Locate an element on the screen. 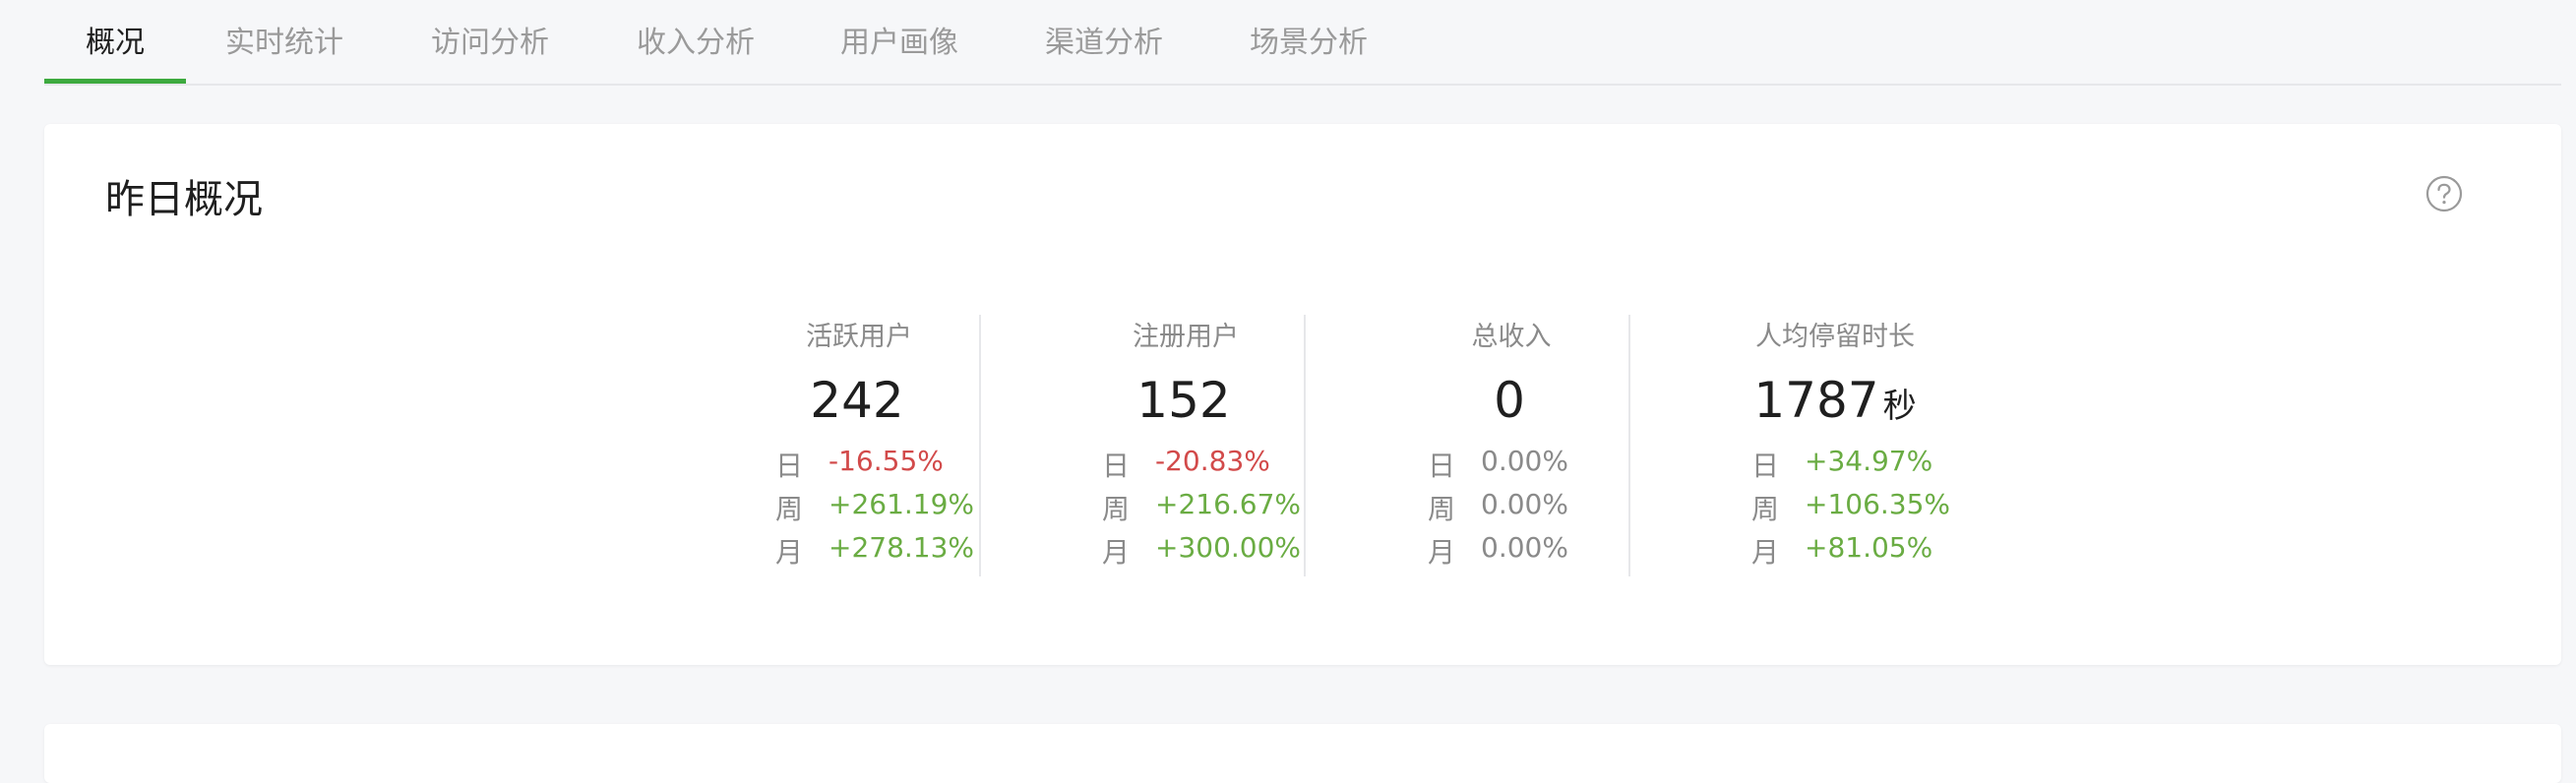  tab-bar: 概况 实时统计 访问分析 收入分析 用户画像 渠道分析 场景分析 is located at coordinates (1302, 43).